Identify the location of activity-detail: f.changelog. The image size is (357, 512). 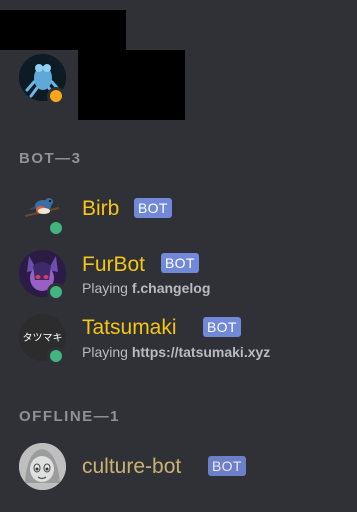
(171, 288).